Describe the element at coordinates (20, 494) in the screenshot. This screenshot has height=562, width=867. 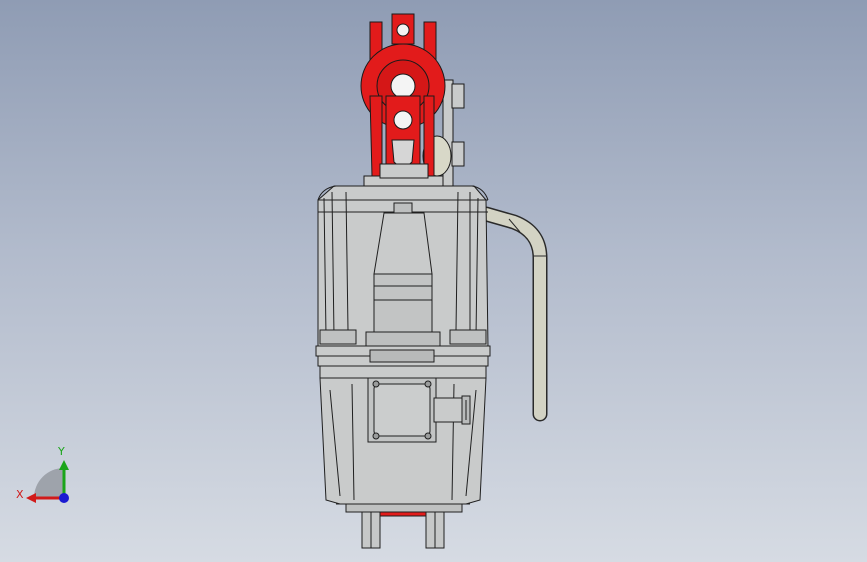
I see `x-axis-label: X` at that location.